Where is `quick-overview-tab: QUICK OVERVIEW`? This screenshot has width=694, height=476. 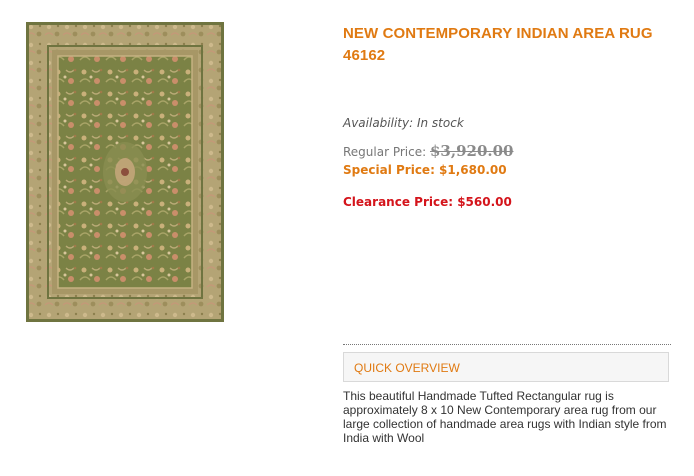
quick-overview-tab: QUICK OVERVIEW is located at coordinates (506, 367).